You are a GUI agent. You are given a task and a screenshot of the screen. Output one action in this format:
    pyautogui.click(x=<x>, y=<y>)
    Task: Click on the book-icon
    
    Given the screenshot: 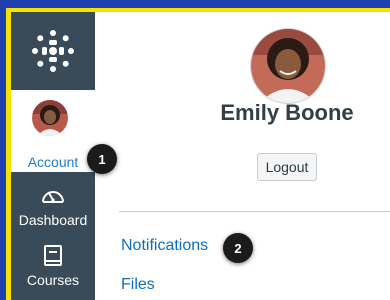 What is the action you would take?
    pyautogui.click(x=53, y=255)
    